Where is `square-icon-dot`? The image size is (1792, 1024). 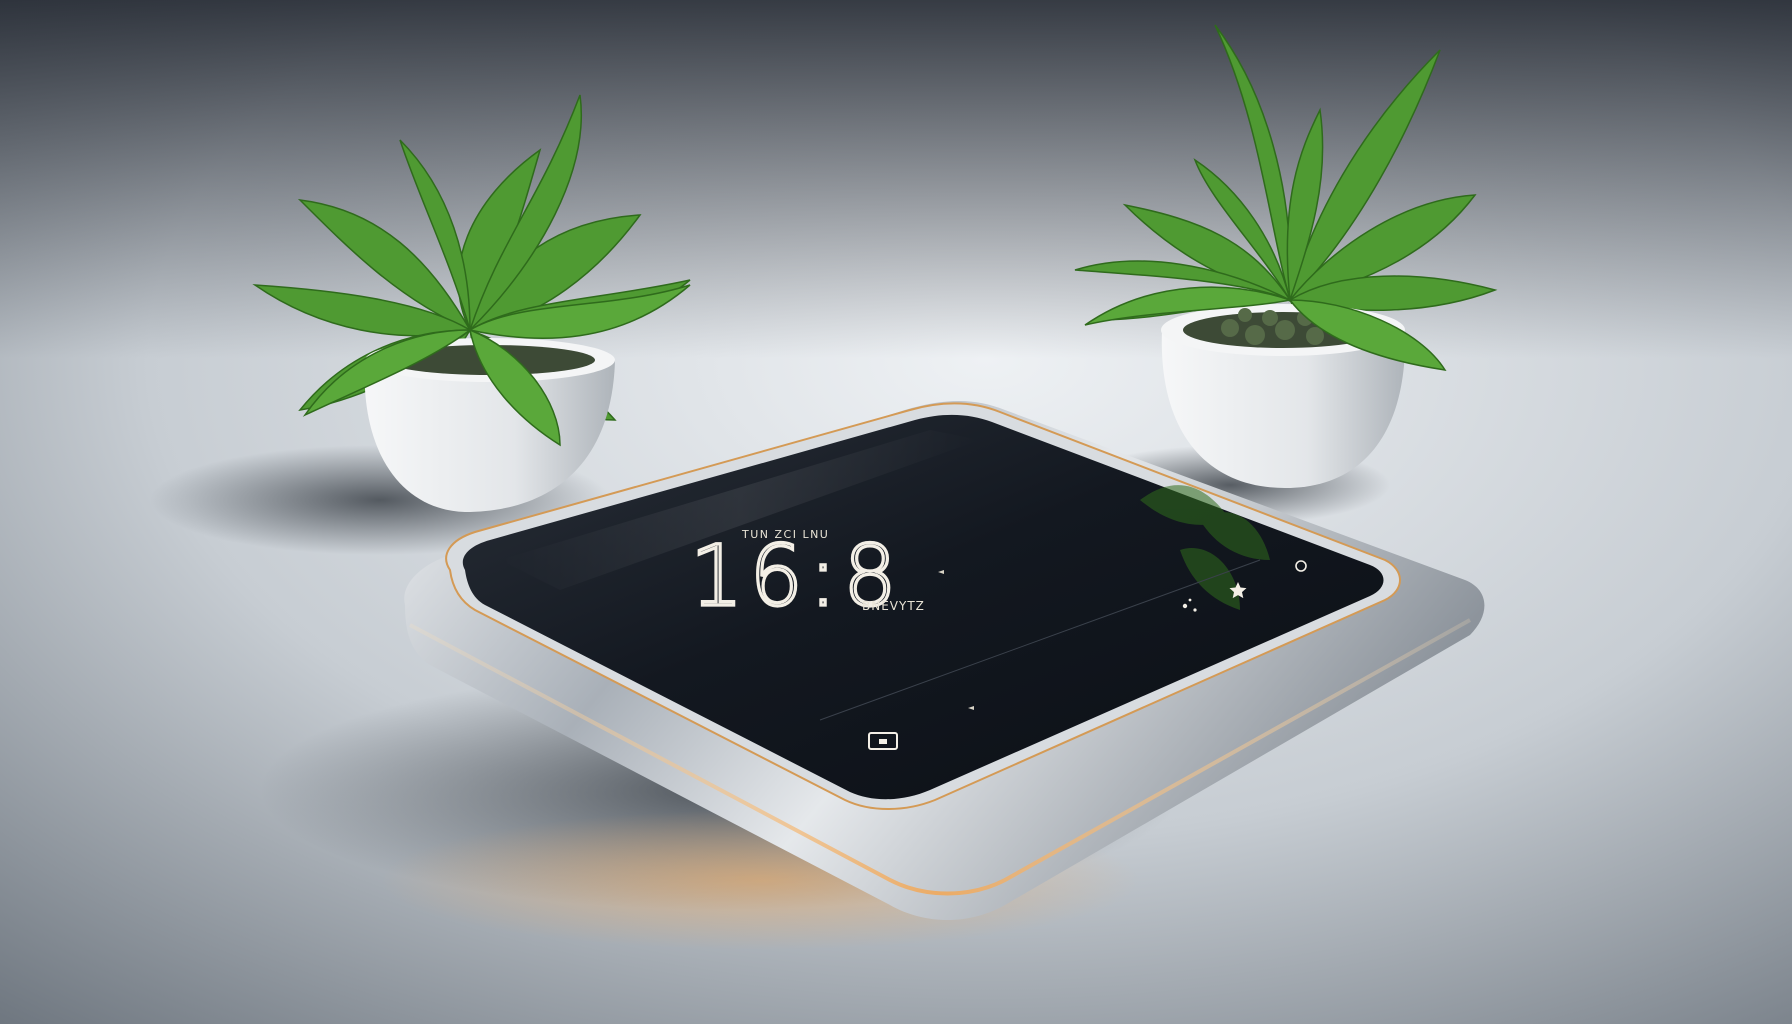
square-icon-dot is located at coordinates (883, 741).